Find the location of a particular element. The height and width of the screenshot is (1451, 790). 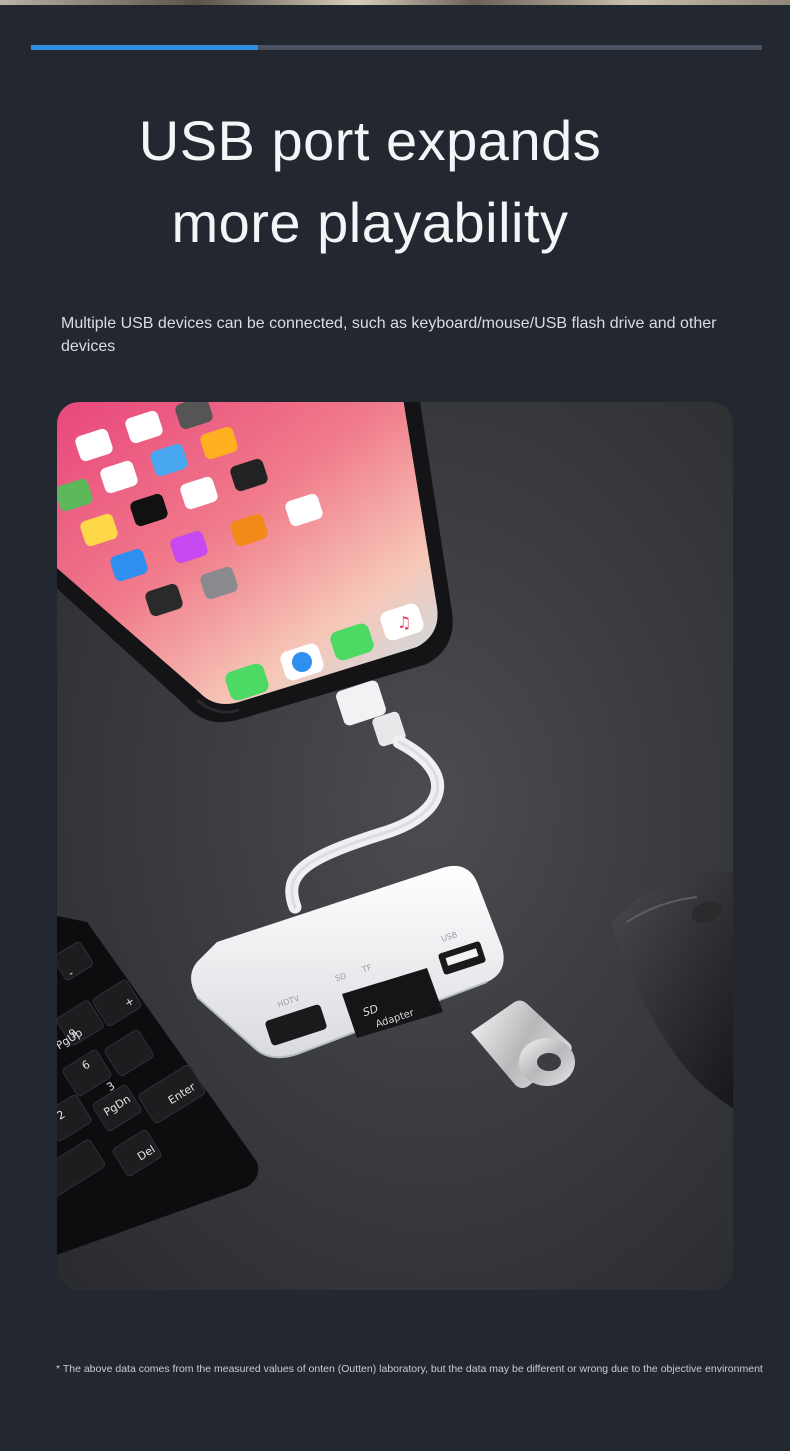

smartphone: ♫ is located at coordinates (255, 562).